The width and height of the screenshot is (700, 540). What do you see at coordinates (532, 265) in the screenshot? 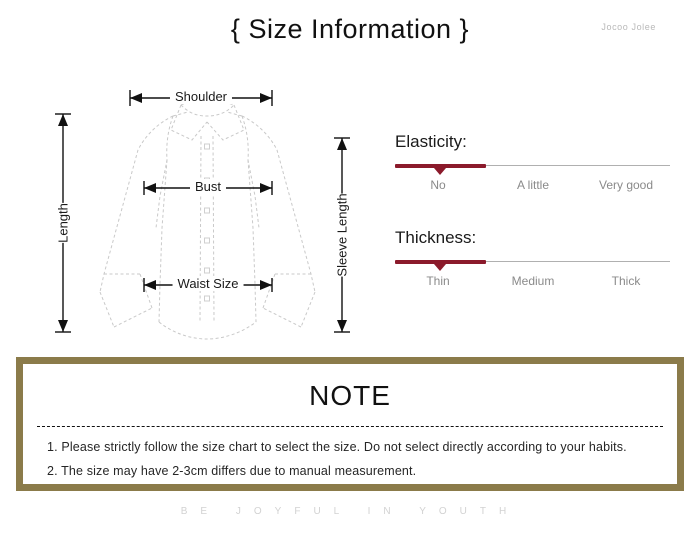
I see `thickness-scale-track` at bounding box center [532, 265].